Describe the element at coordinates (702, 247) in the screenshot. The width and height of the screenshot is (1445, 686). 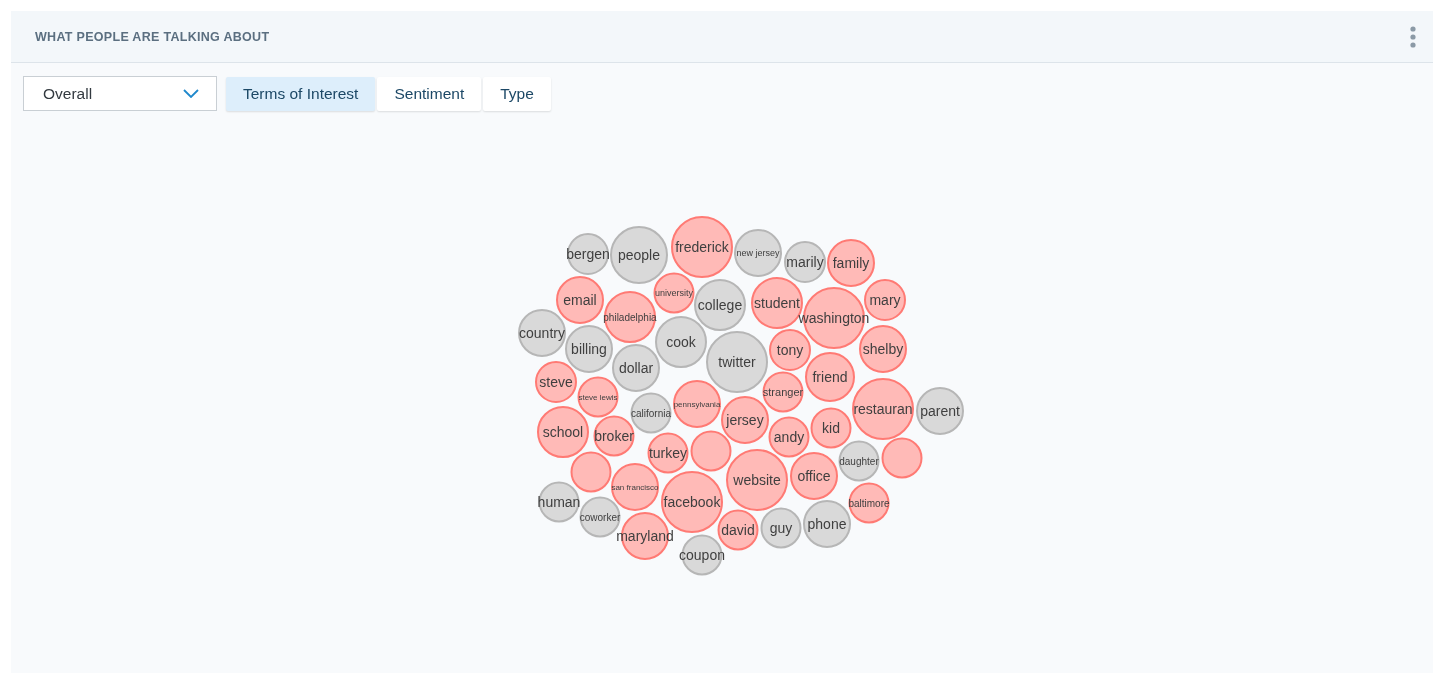
I see `term-label: frederick` at that location.